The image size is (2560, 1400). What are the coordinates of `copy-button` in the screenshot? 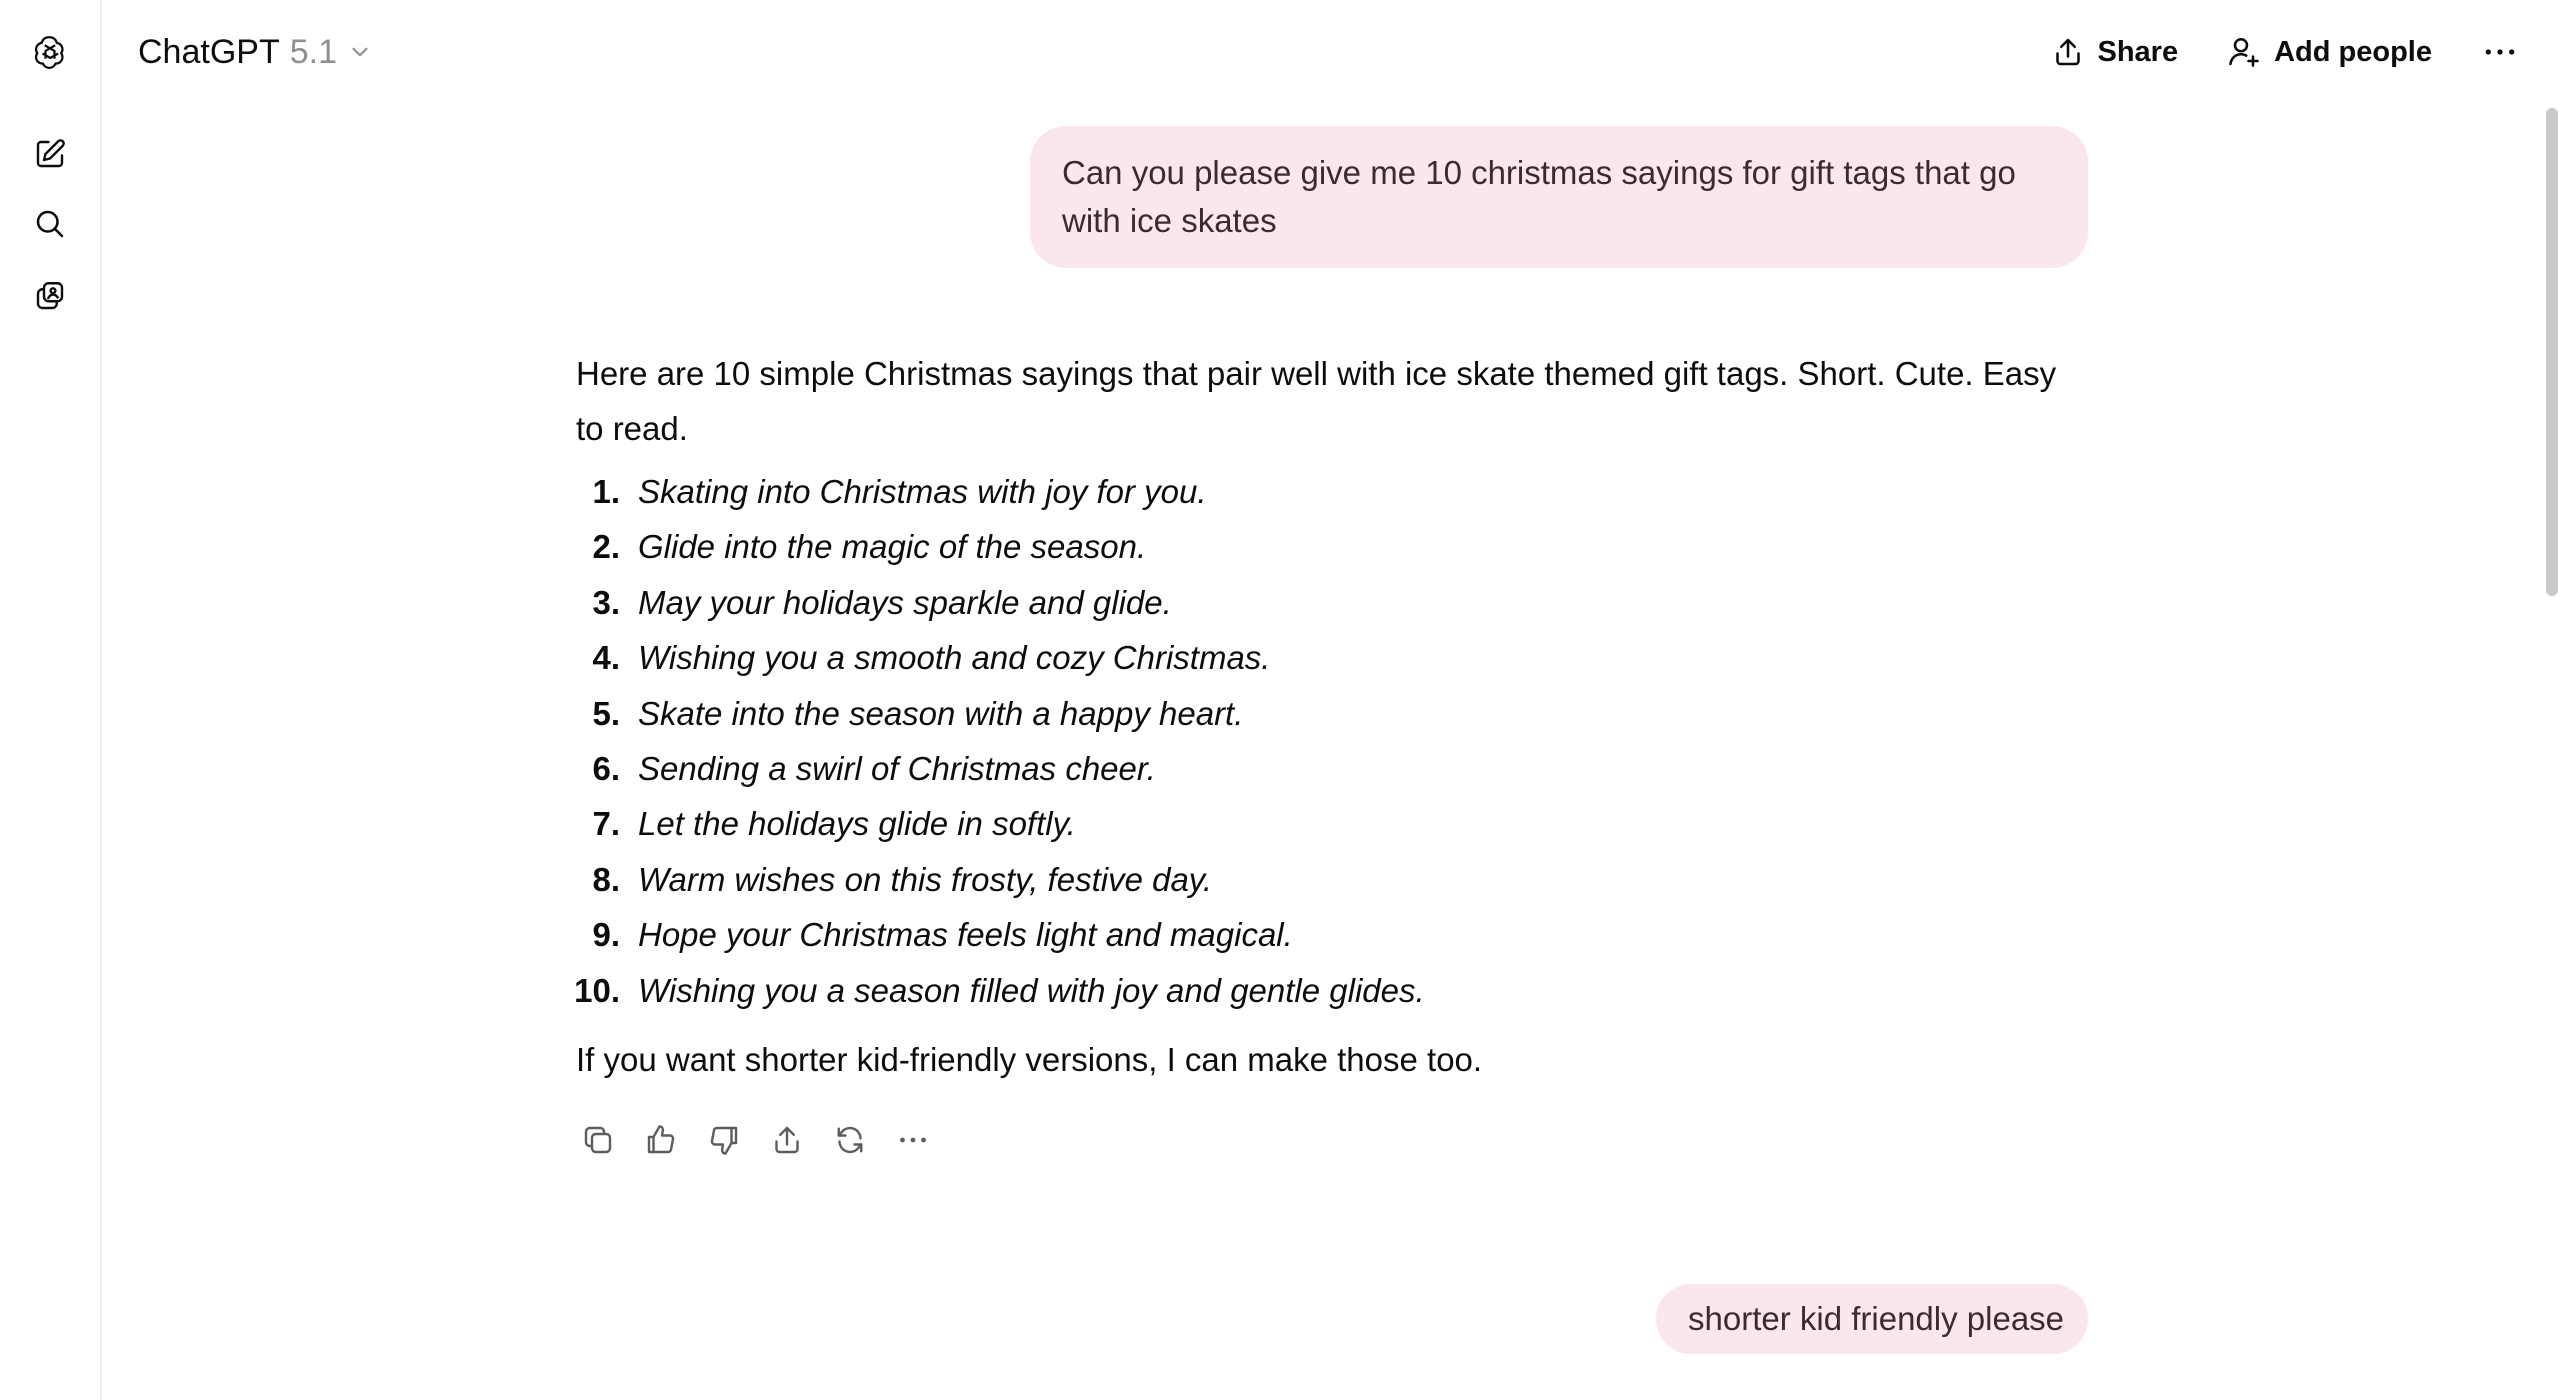 It's located at (598, 1140).